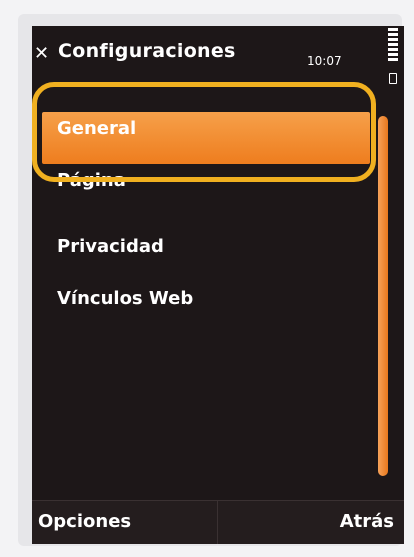  What do you see at coordinates (147, 51) in the screenshot?
I see `page-title: Configuraciones` at bounding box center [147, 51].